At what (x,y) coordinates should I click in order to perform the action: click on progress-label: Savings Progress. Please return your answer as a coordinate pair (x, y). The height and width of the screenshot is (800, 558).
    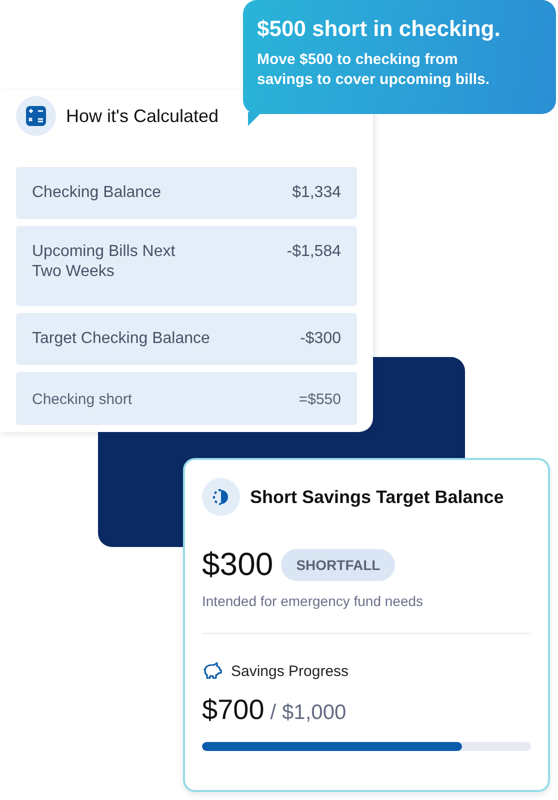
    Looking at the image, I should click on (290, 671).